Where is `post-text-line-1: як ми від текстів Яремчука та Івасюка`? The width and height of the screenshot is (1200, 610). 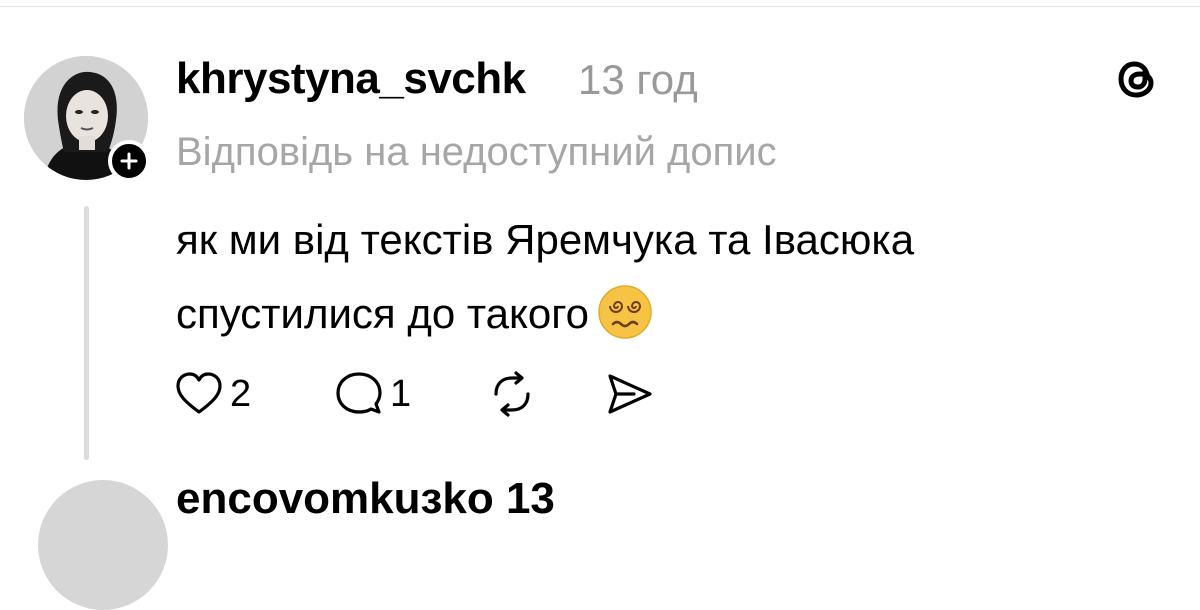
post-text-line-1: як ми від текстів Яремчука та Івасюка is located at coordinates (545, 239).